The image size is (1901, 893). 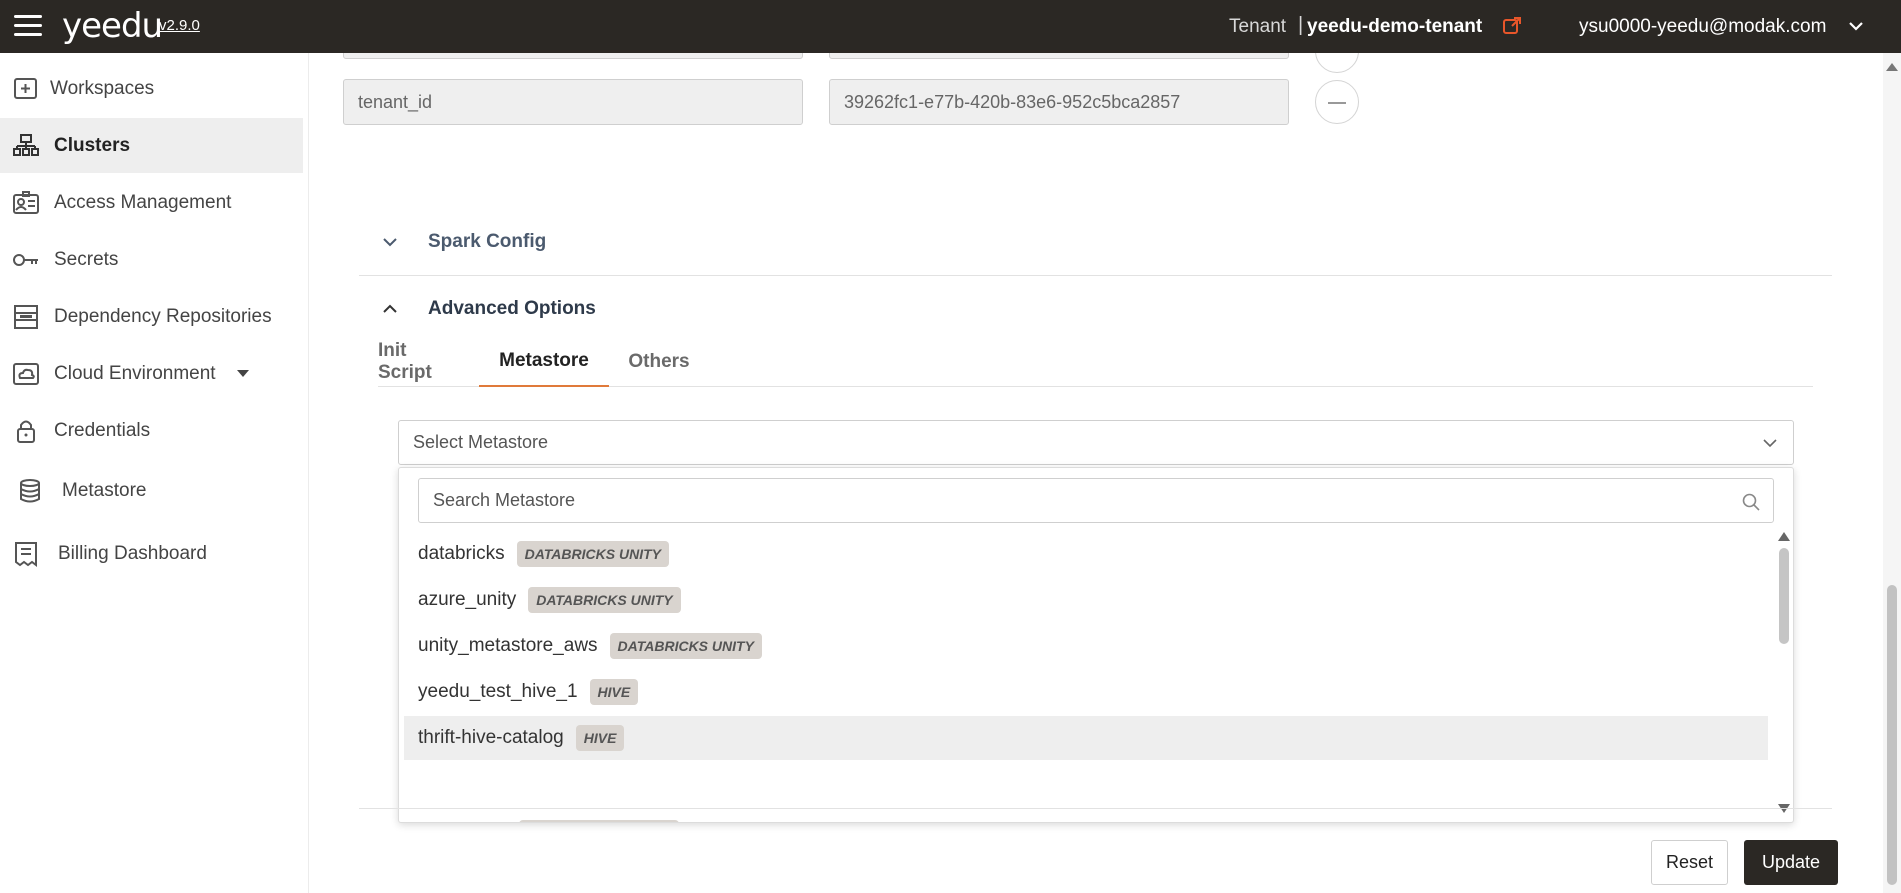 What do you see at coordinates (1784, 596) in the screenshot?
I see `dropdown-scrollbar` at bounding box center [1784, 596].